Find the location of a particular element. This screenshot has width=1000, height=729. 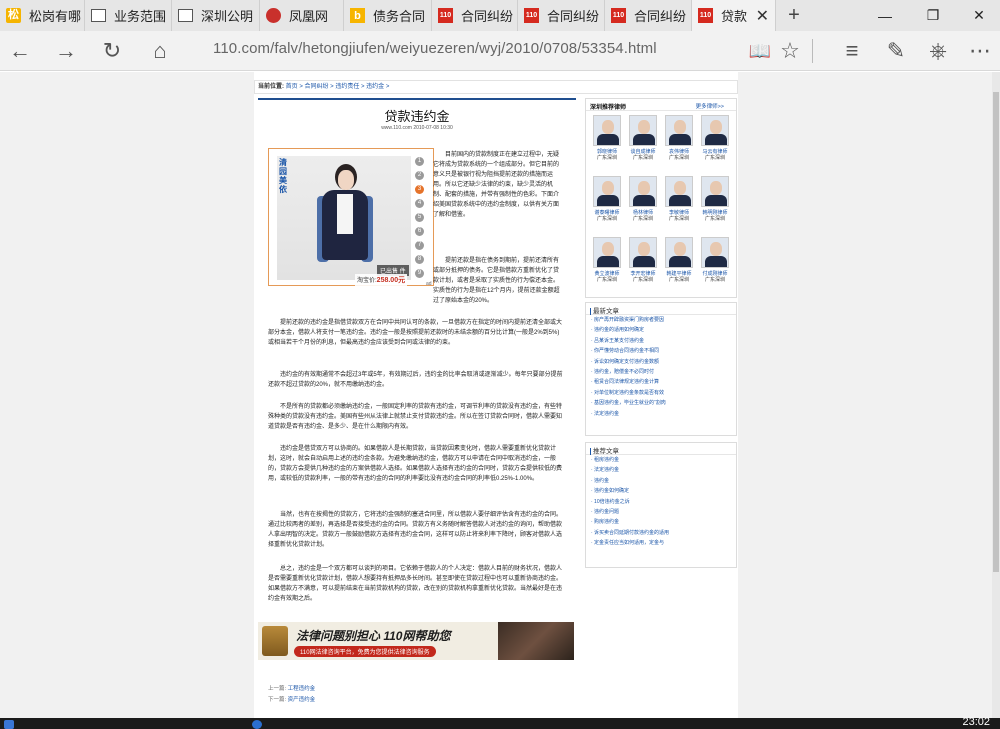

back-button: ← is located at coordinates (20, 51).